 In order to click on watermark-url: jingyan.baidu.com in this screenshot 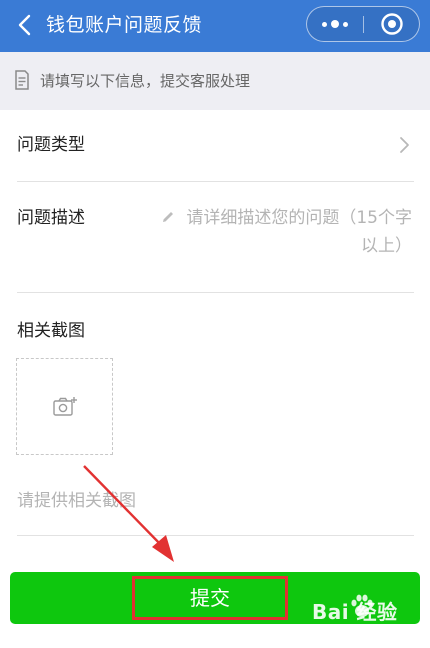, I will do `click(363, 629)`.